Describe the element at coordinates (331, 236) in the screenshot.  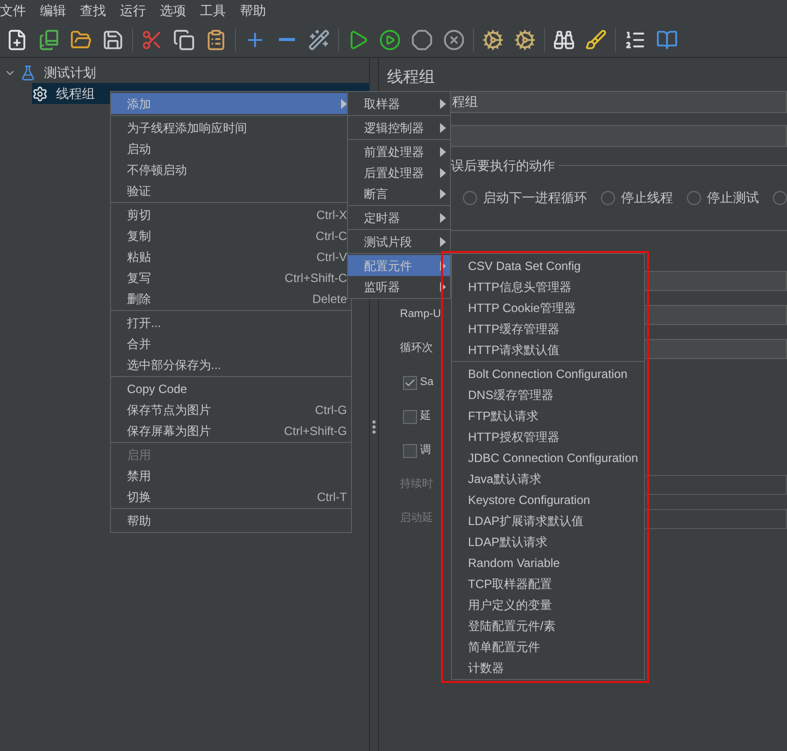
I see `shortcut-label: Ctrl-C` at that location.